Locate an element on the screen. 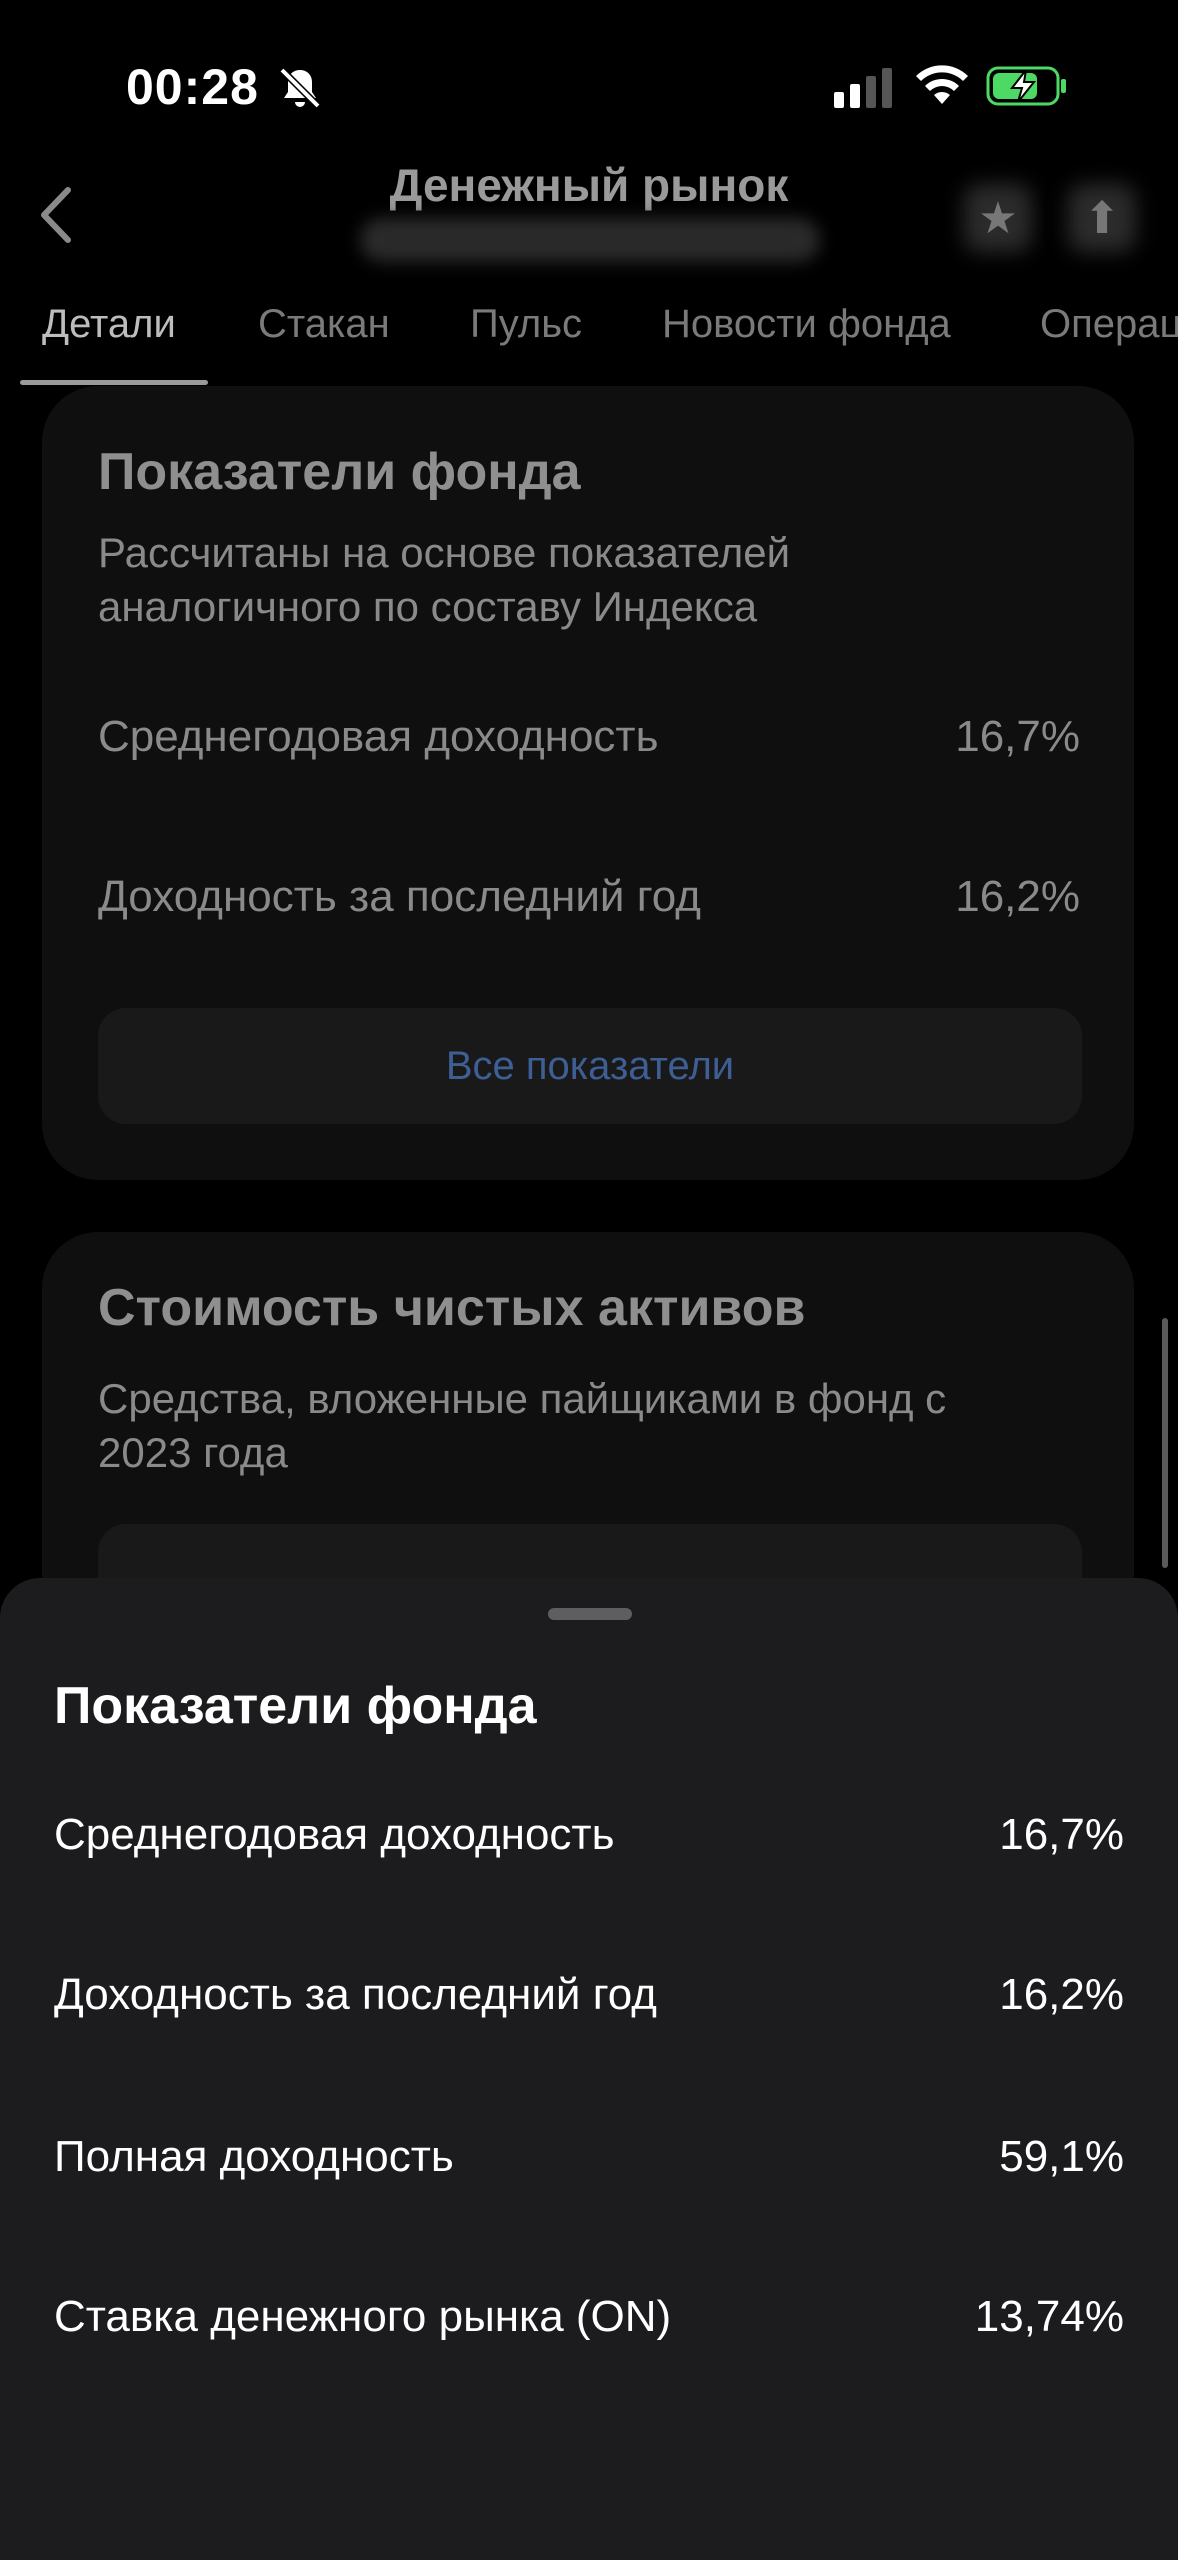 The width and height of the screenshot is (1178, 2560). sheet-metric-row: Полная доходность 59,1% is located at coordinates (589, 2157).